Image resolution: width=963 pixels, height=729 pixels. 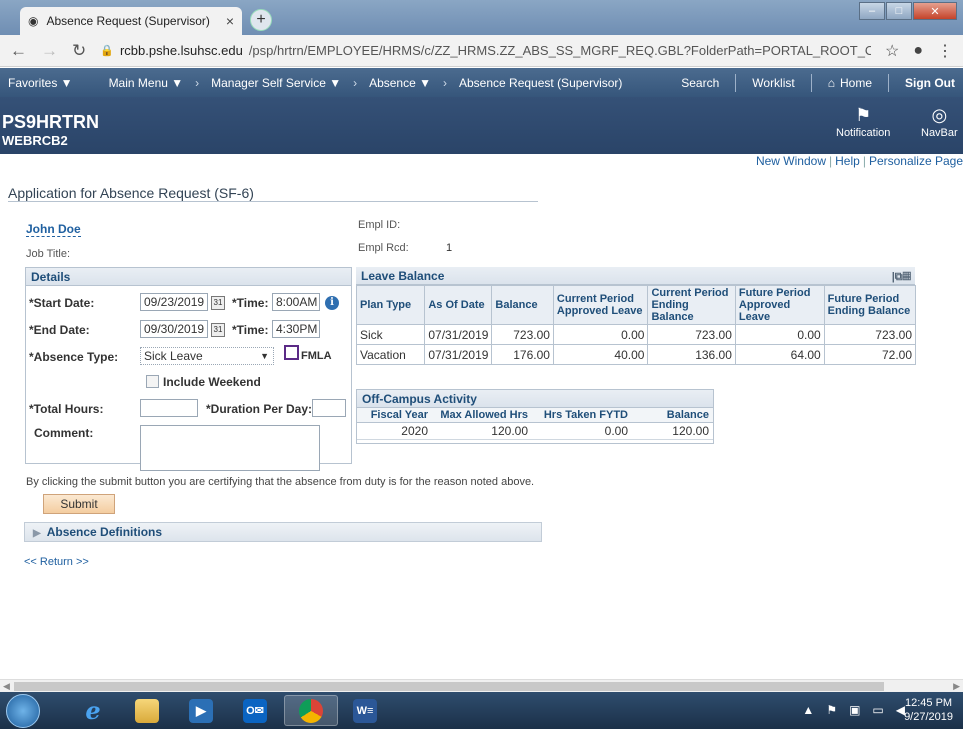 What do you see at coordinates (296, 329) in the screenshot?
I see `end-time-input: 4:30PM` at bounding box center [296, 329].